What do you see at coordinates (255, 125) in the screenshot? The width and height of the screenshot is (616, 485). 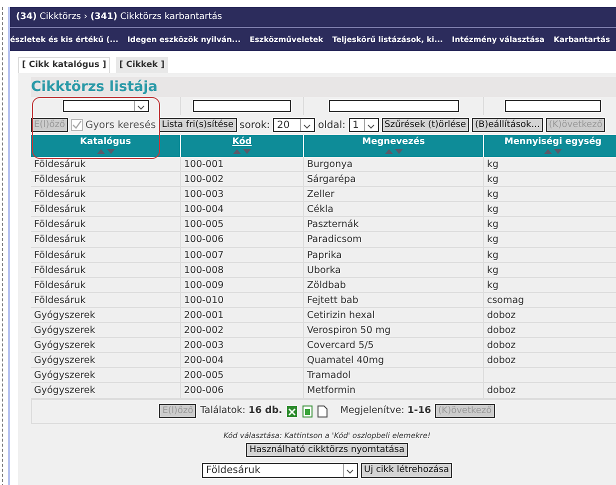 I see `rows-label: sorok:` at bounding box center [255, 125].